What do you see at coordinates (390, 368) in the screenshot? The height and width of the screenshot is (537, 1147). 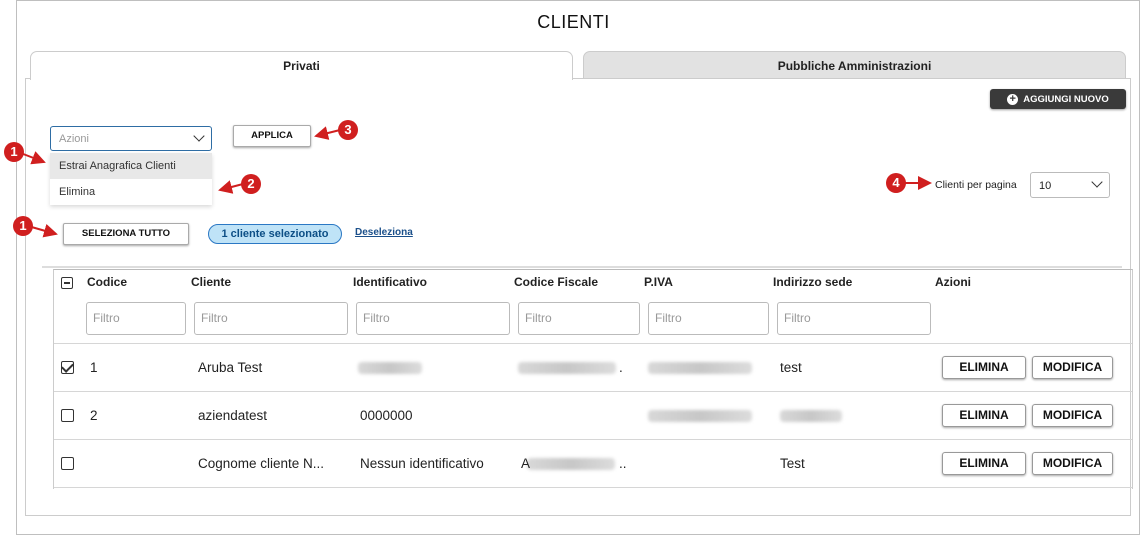 I see `row-1-identificativo-redacted` at bounding box center [390, 368].